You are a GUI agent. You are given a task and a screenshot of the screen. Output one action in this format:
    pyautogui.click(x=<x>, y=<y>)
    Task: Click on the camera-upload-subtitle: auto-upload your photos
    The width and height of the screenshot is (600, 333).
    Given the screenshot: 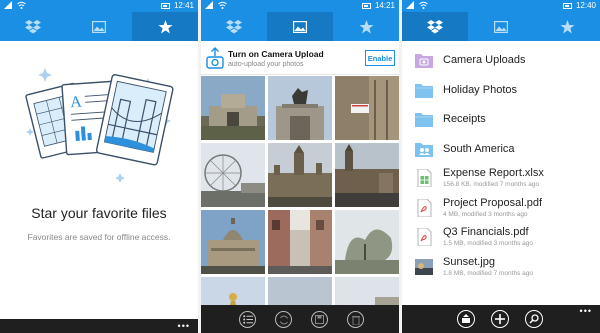 What is the action you would take?
    pyautogui.click(x=266, y=64)
    